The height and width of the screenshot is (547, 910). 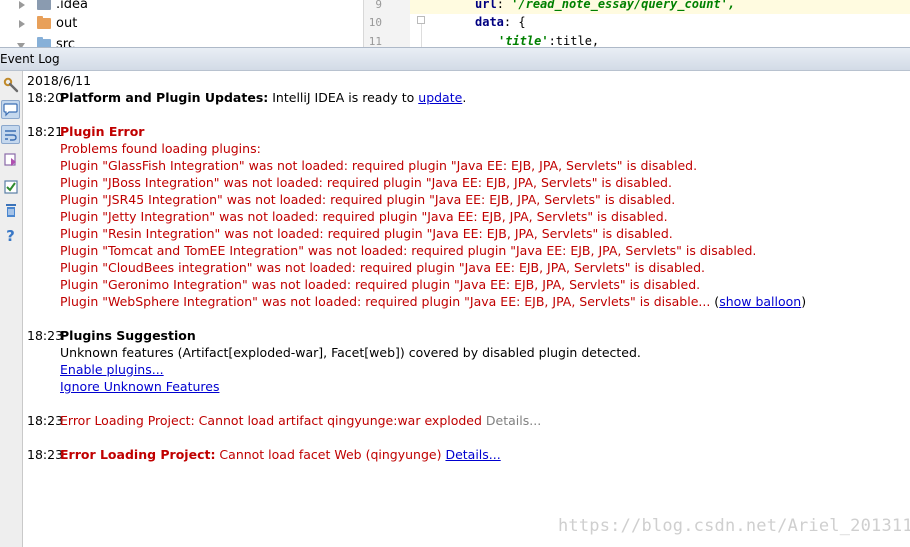 What do you see at coordinates (440, 97) in the screenshot?
I see `update-link: update` at bounding box center [440, 97].